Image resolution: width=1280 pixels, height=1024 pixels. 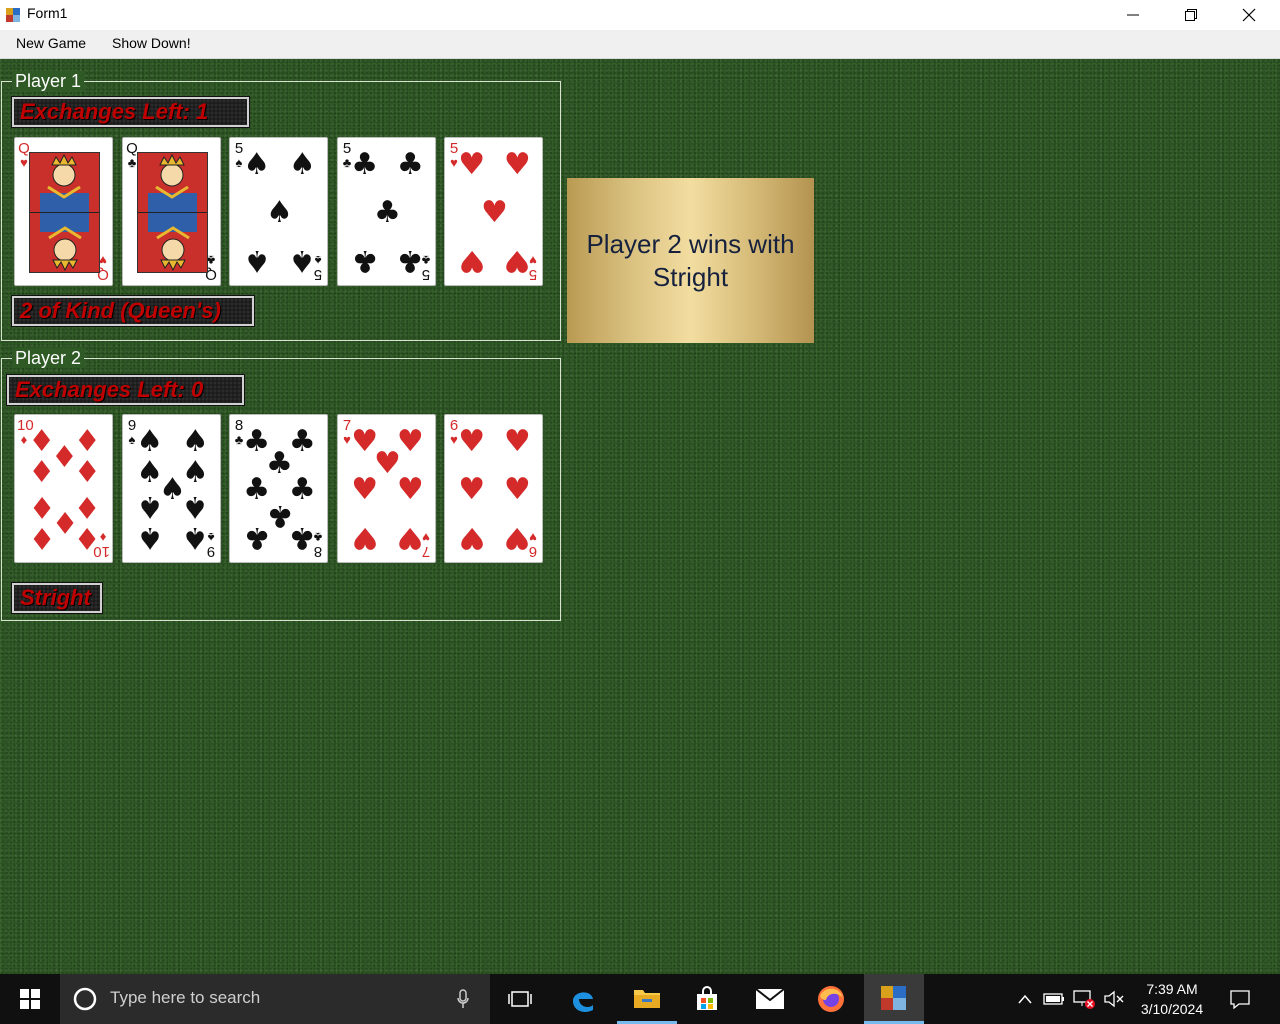 I want to click on player-2-hand-label: Stright, so click(x=57, y=598).